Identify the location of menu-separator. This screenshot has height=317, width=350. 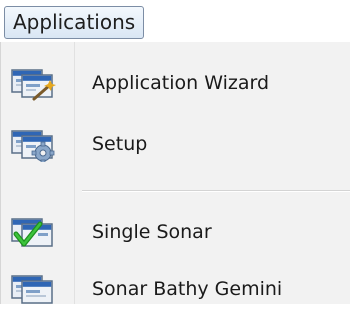
(216, 191).